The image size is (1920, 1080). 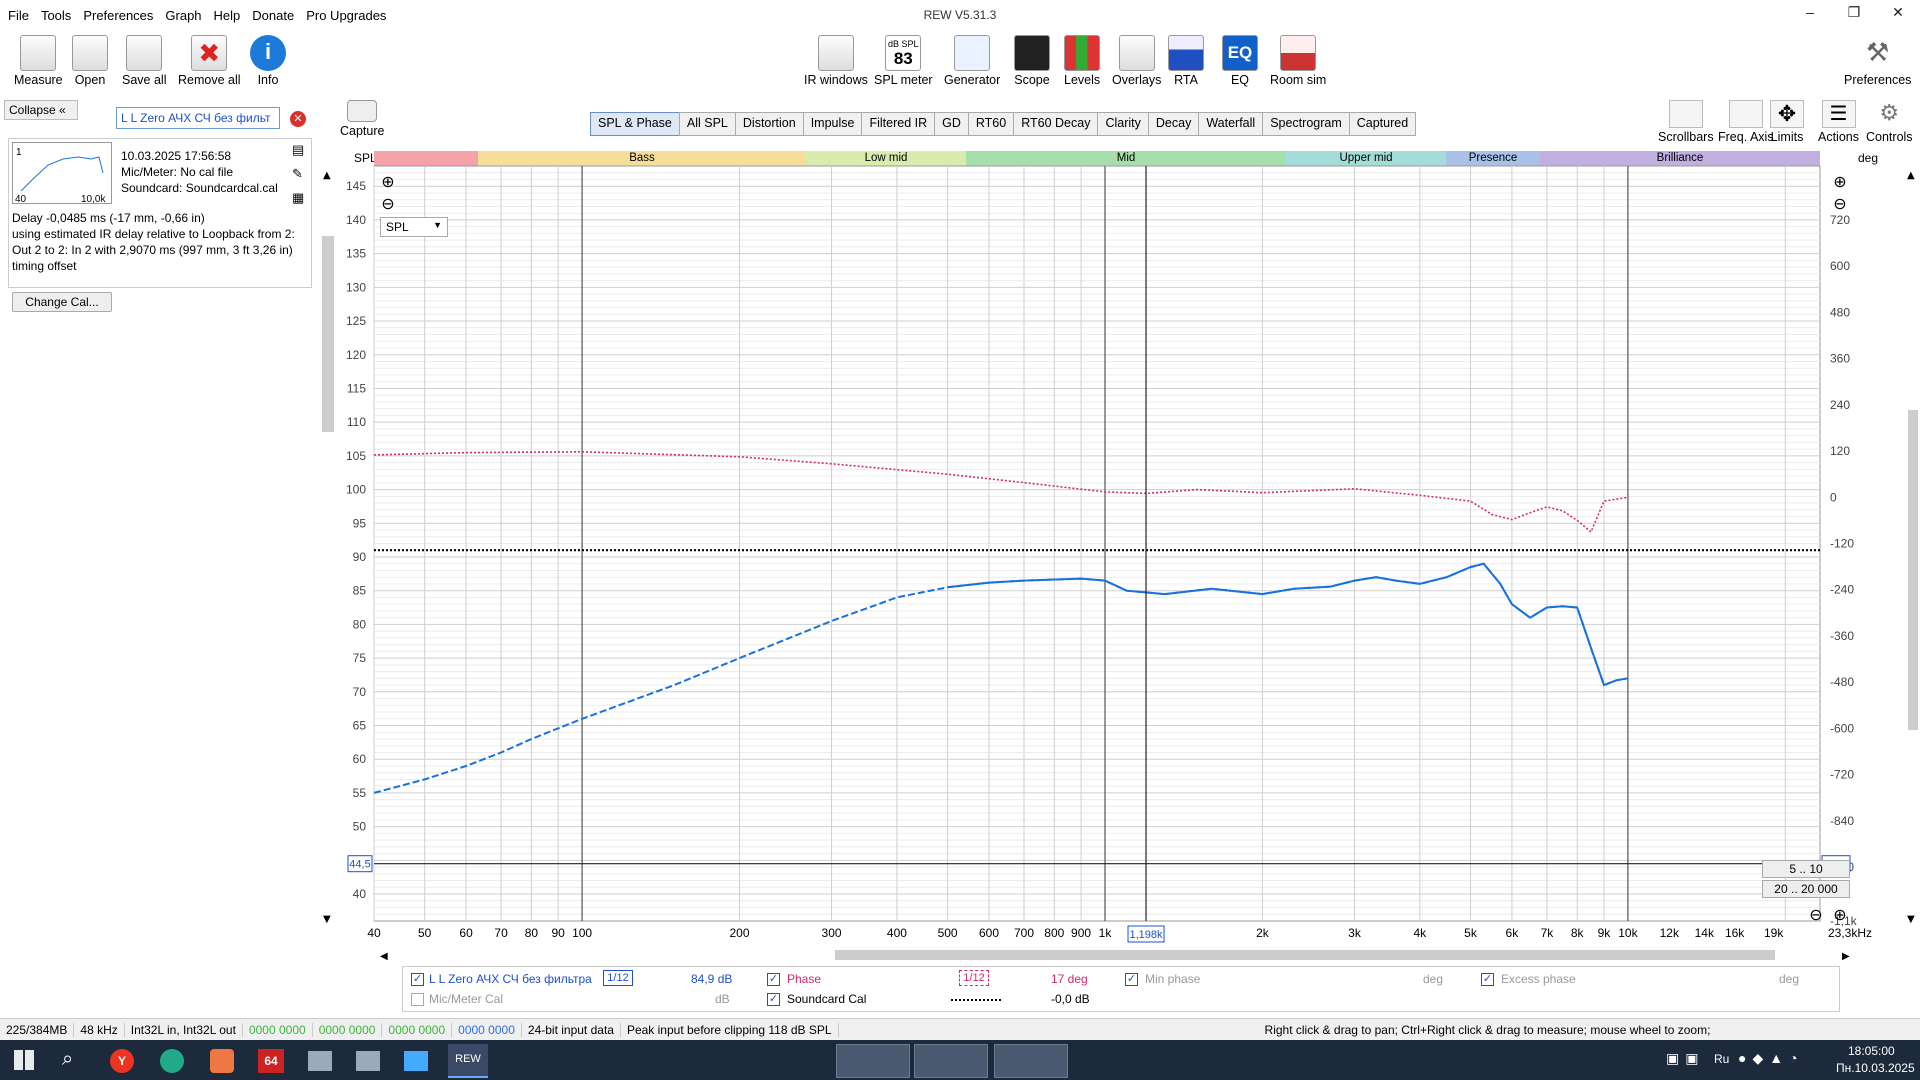 What do you see at coordinates (1471, 933) in the screenshot?
I see `x-tick-label: 5k` at bounding box center [1471, 933].